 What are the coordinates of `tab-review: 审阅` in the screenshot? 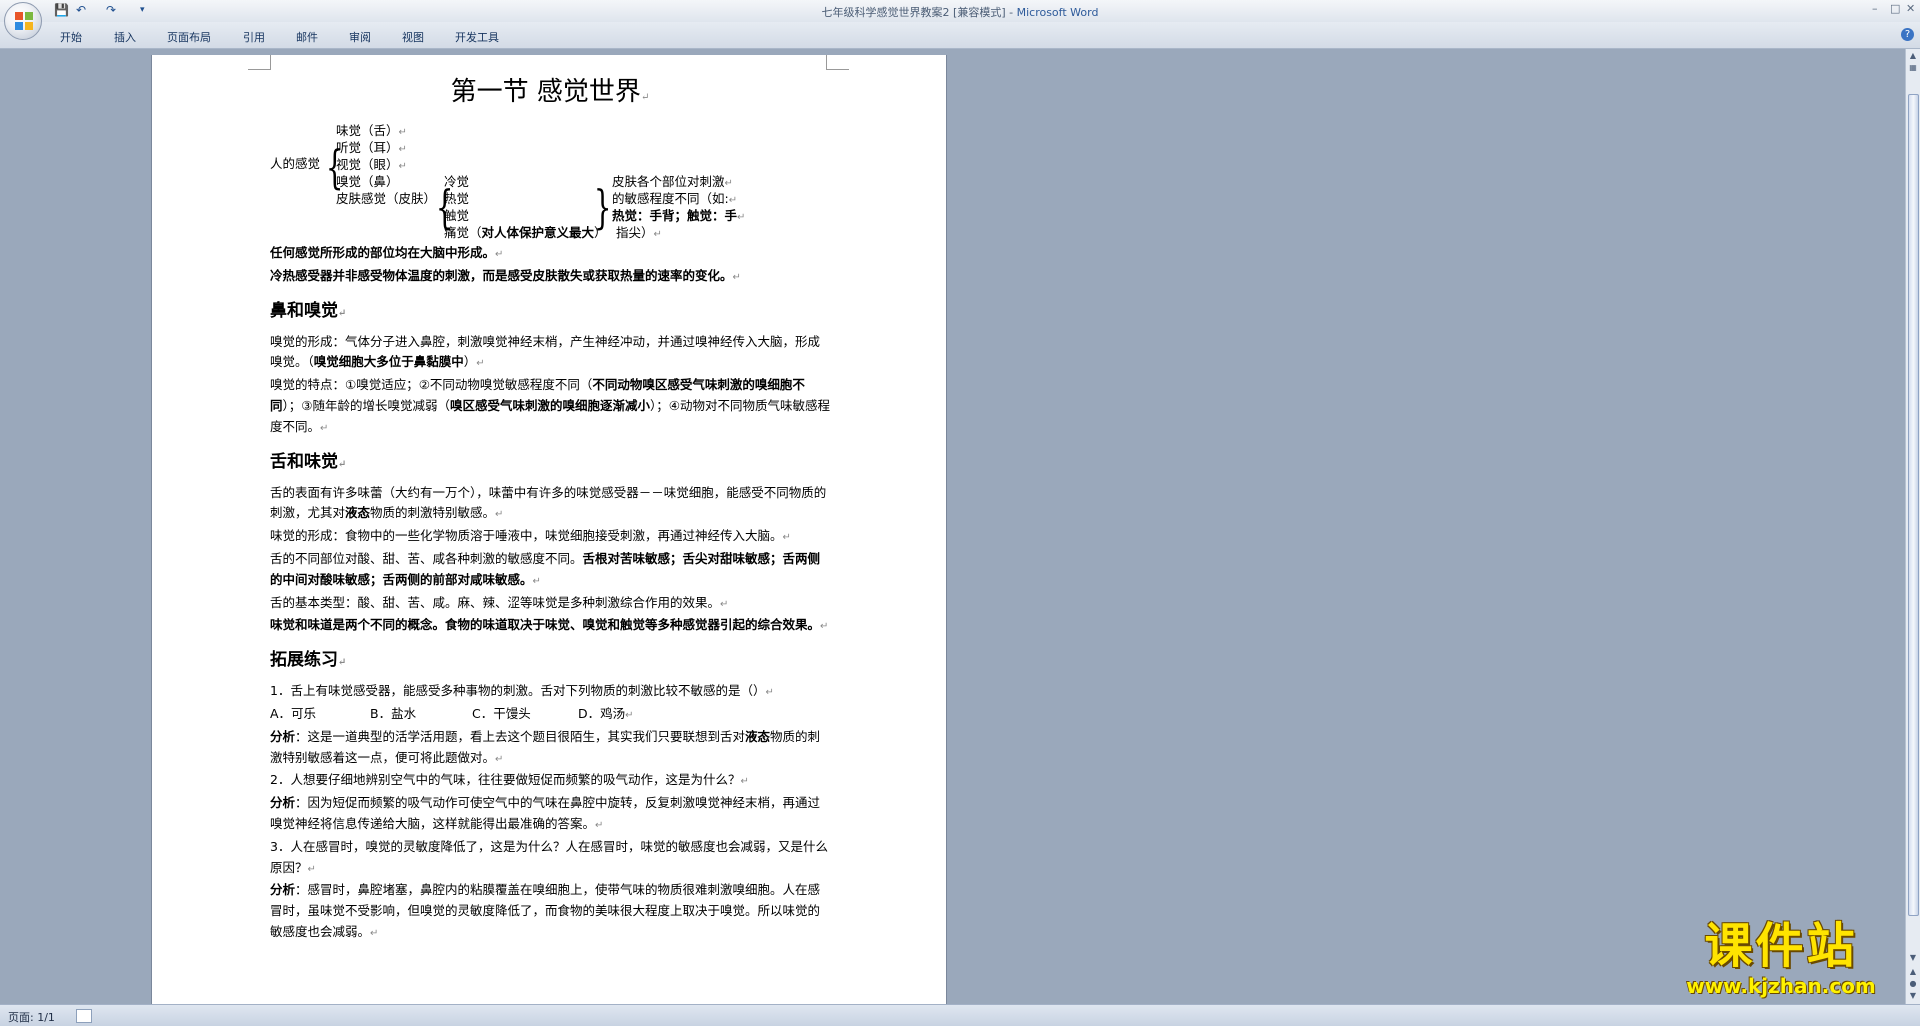 It's located at (360, 37).